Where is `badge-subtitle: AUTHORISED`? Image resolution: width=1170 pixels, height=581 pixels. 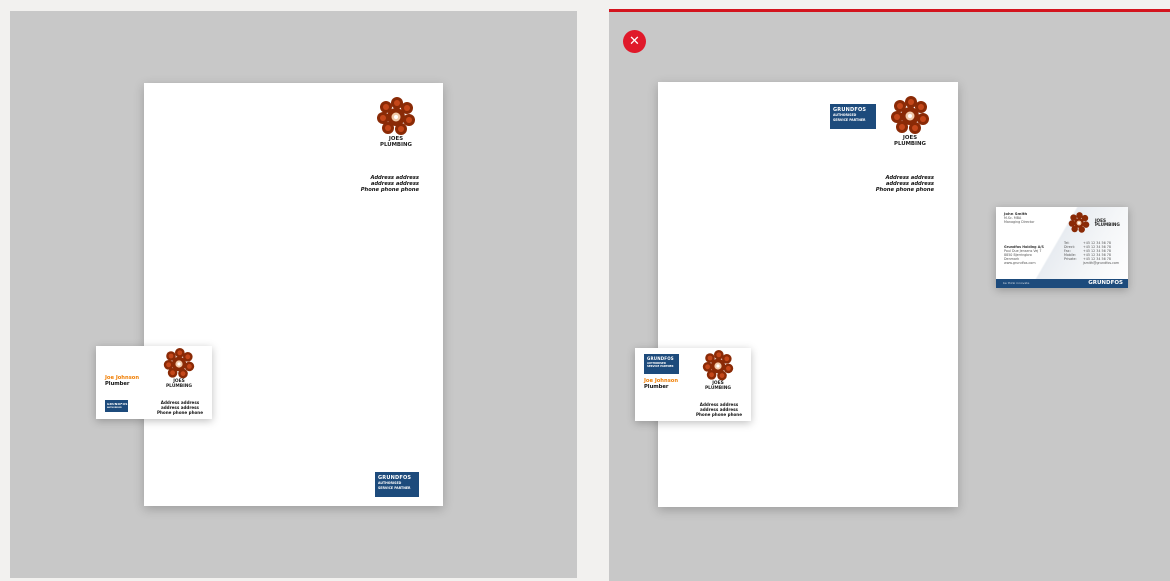 badge-subtitle: AUTHORISED is located at coordinates (114, 408).